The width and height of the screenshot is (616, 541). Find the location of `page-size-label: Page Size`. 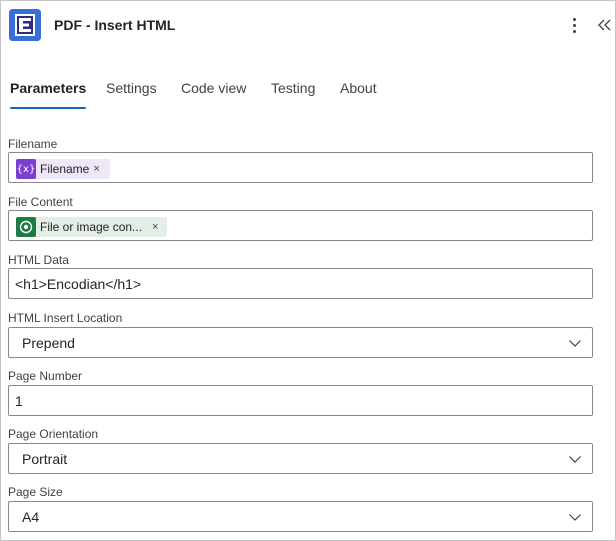

page-size-label: Page Size is located at coordinates (35, 492).